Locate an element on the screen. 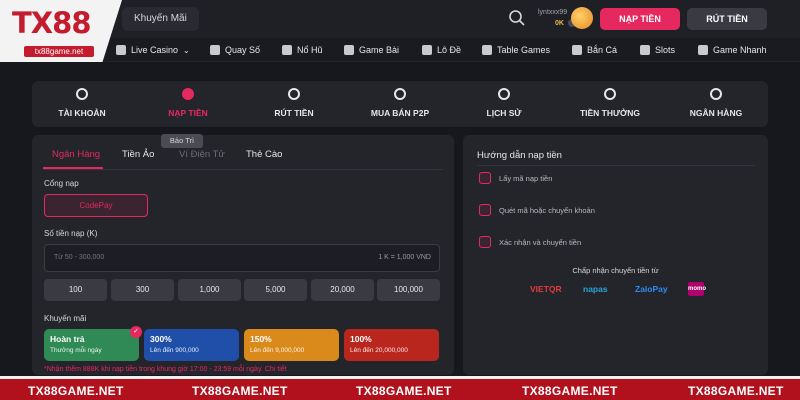 Image resolution: width=800 pixels, height=400 pixels. nav-item-live-casino: Live Casino ⌄ is located at coordinates (153, 50).